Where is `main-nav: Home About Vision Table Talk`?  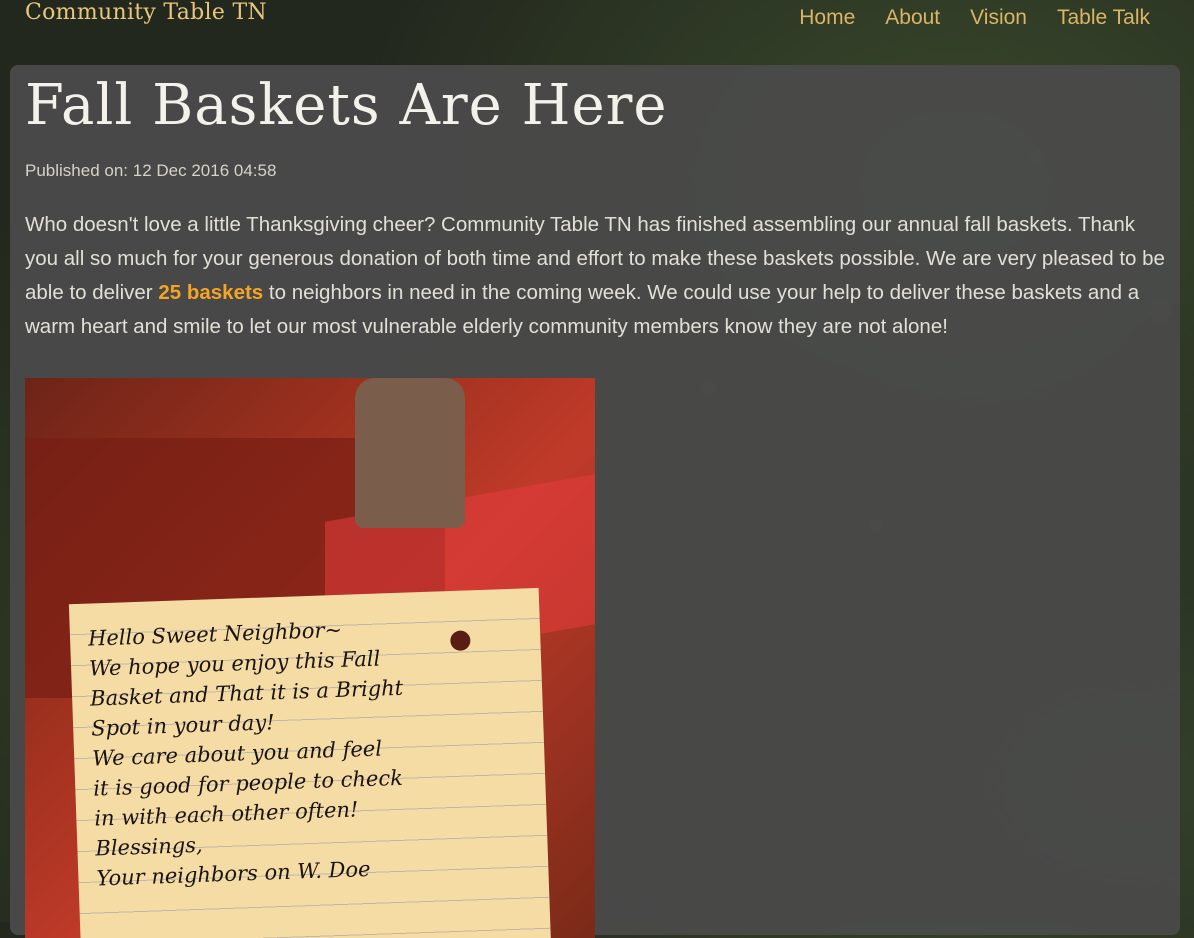
main-nav: Home About Vision Table Talk is located at coordinates (974, 18).